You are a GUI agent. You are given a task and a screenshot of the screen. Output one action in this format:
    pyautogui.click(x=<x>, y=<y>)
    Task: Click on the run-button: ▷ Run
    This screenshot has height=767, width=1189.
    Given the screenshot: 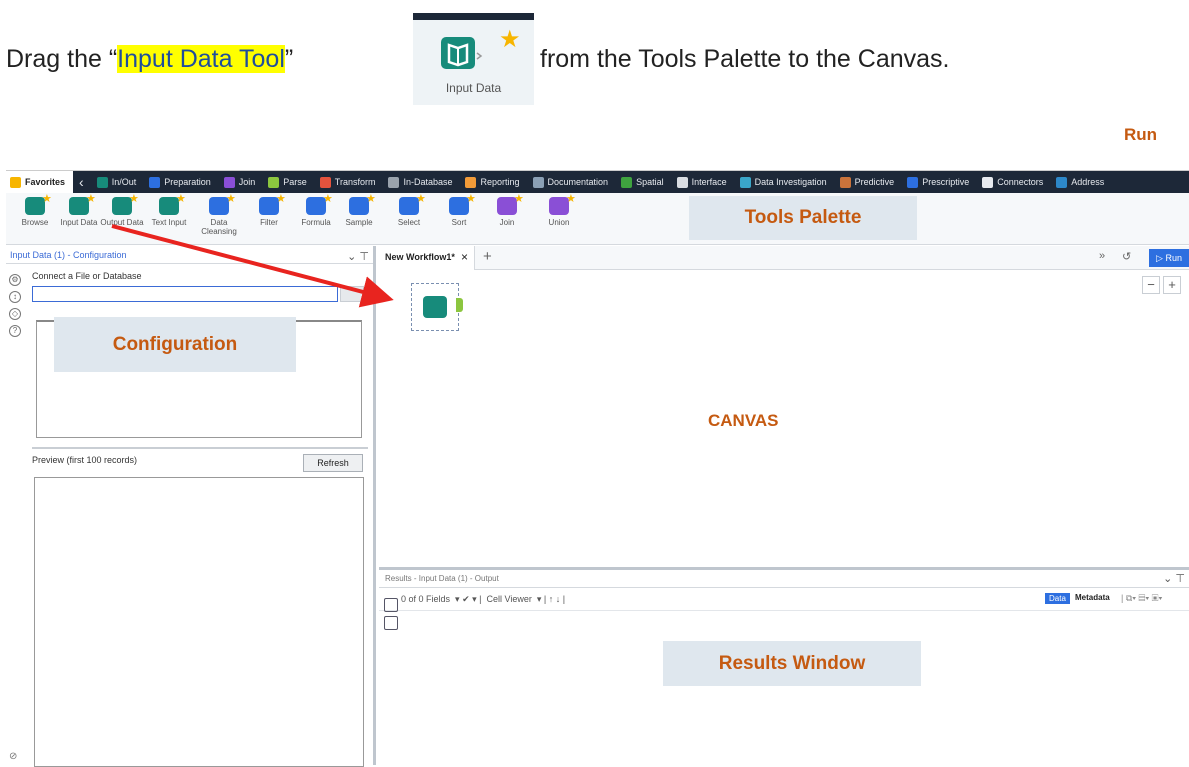 What is the action you would take?
    pyautogui.click(x=1169, y=258)
    